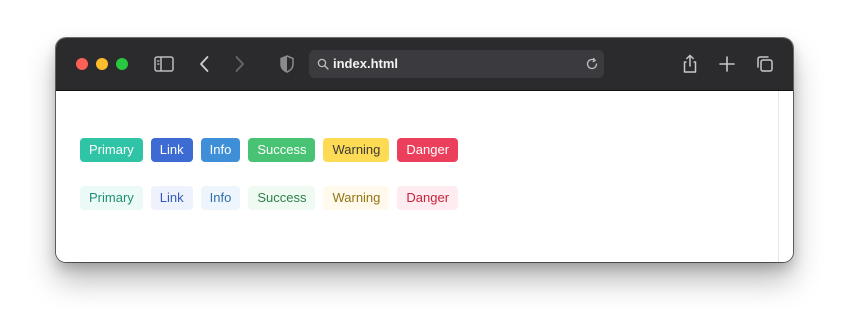  I want to click on plus-icon, so click(727, 64).